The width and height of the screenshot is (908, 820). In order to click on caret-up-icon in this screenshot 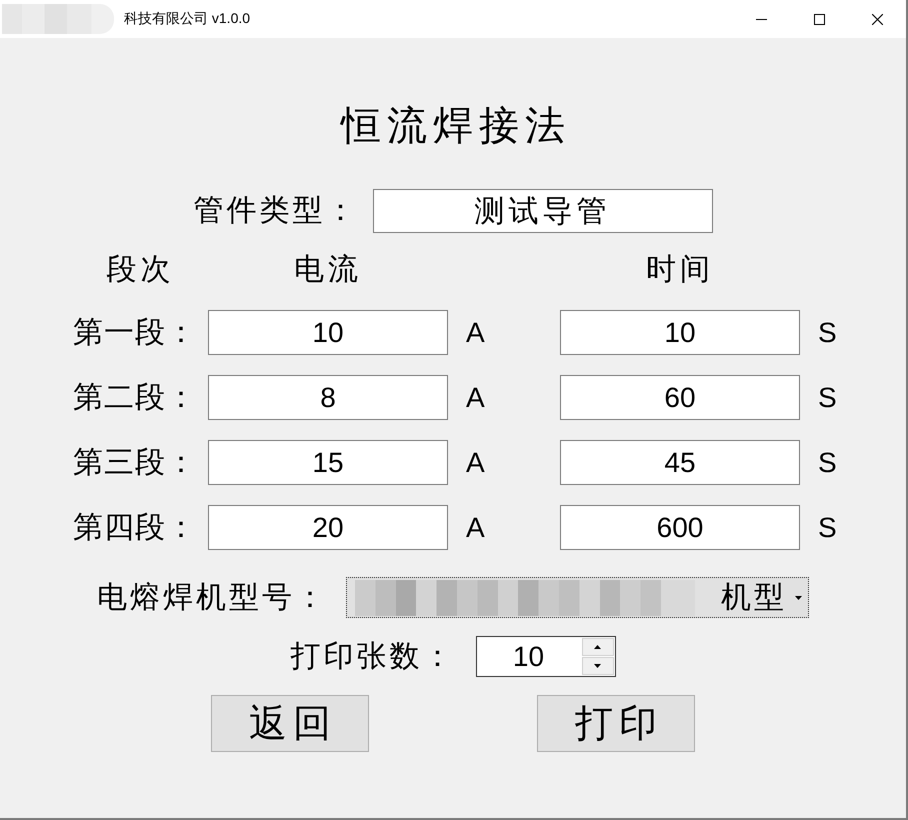, I will do `click(597, 647)`.